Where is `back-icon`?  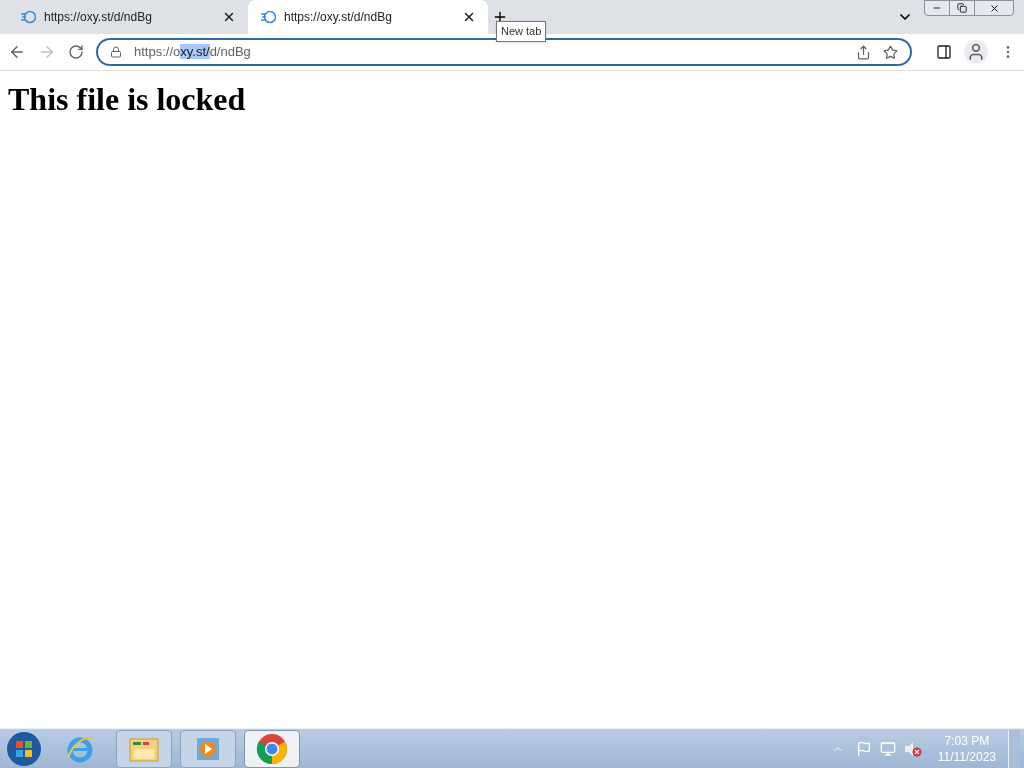
back-icon is located at coordinates (17, 52).